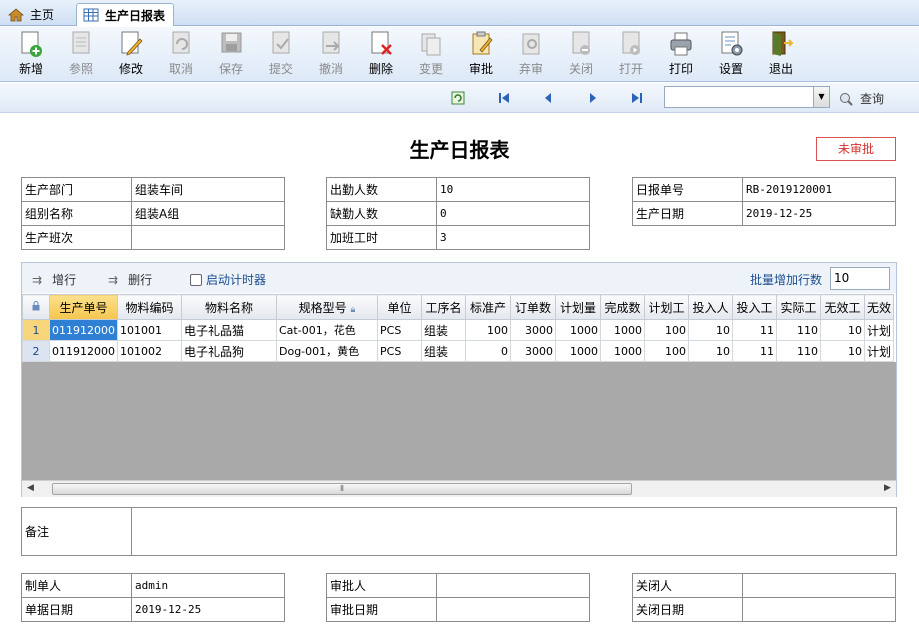 The width and height of the screenshot is (919, 643). I want to click on unapprove-button: 弃审, so click(531, 55).